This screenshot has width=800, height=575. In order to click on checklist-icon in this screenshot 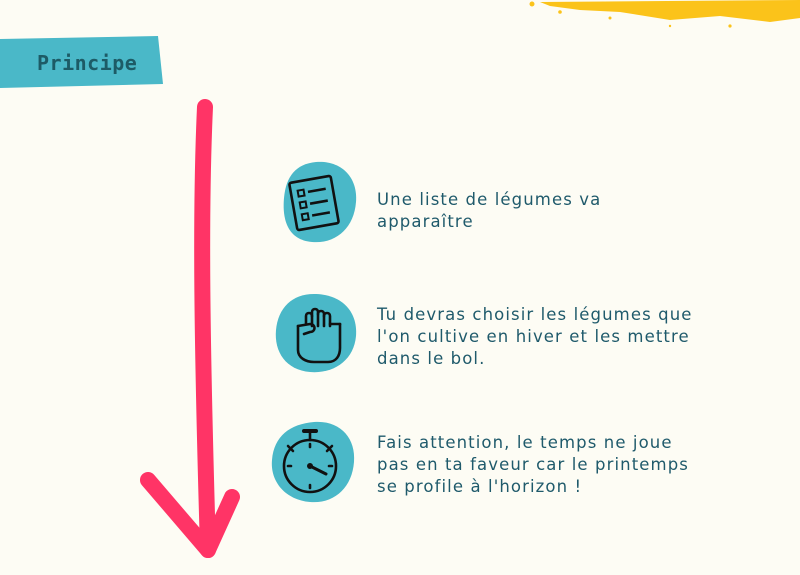, I will do `click(320, 202)`.